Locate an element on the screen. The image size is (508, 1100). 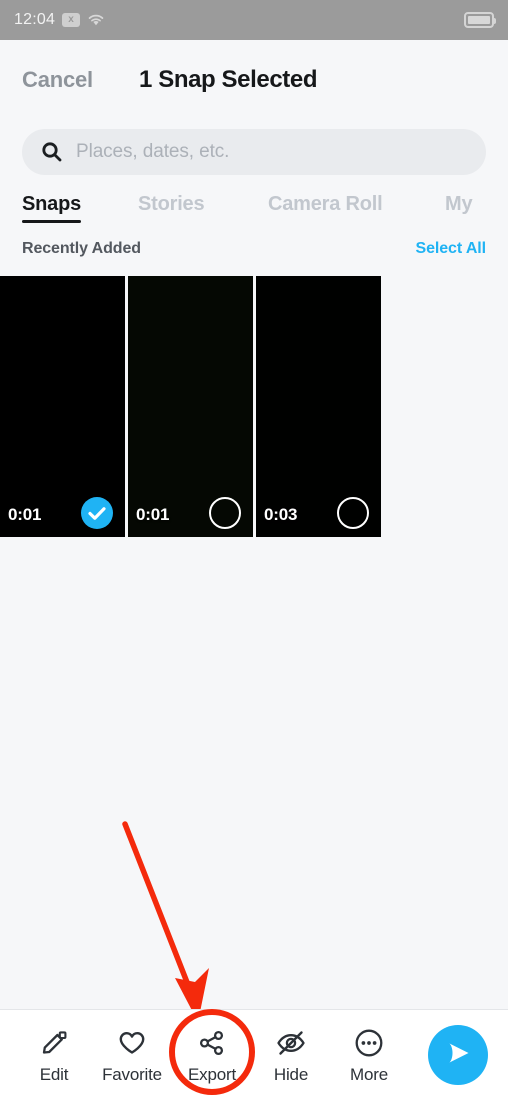
hide-button: Hide is located at coordinates (291, 1055).